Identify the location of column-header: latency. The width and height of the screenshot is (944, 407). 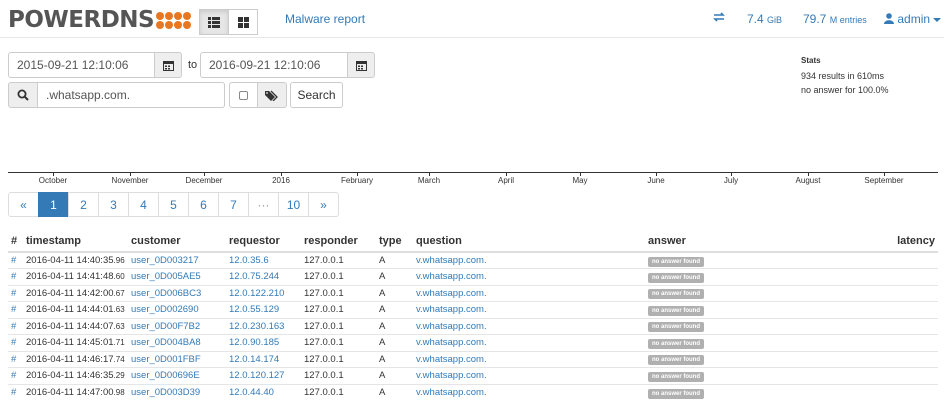
(915, 241).